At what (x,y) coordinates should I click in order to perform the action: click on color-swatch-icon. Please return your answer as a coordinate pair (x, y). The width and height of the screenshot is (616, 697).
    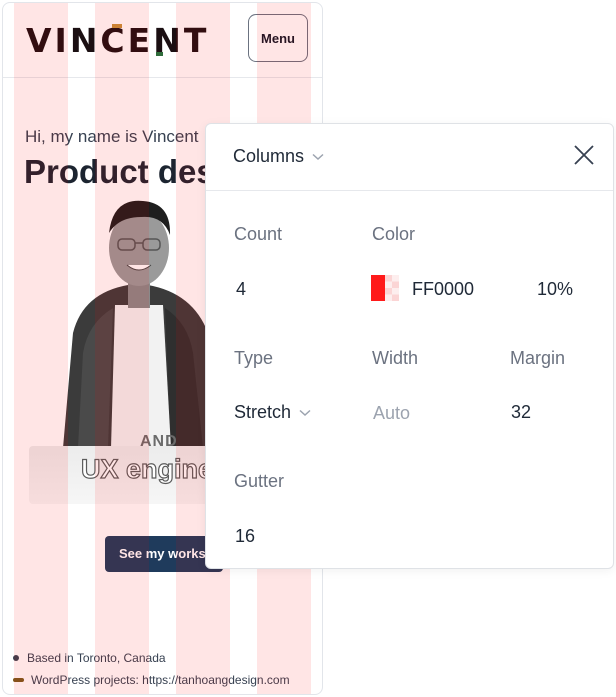
    Looking at the image, I should click on (385, 288).